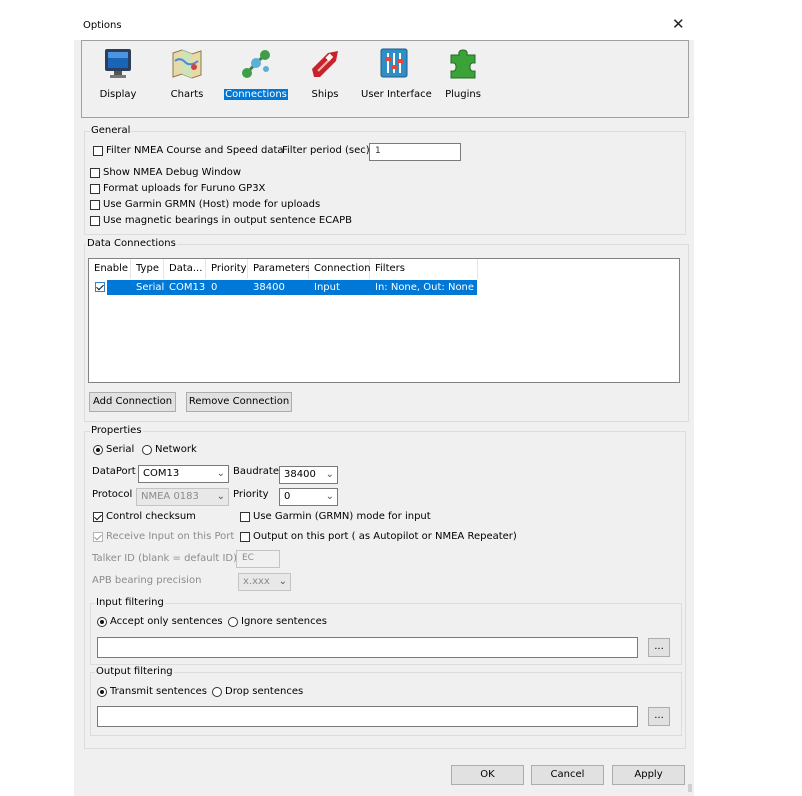 The width and height of the screenshot is (802, 796). I want to click on dataport-label: DataPort, so click(114, 471).